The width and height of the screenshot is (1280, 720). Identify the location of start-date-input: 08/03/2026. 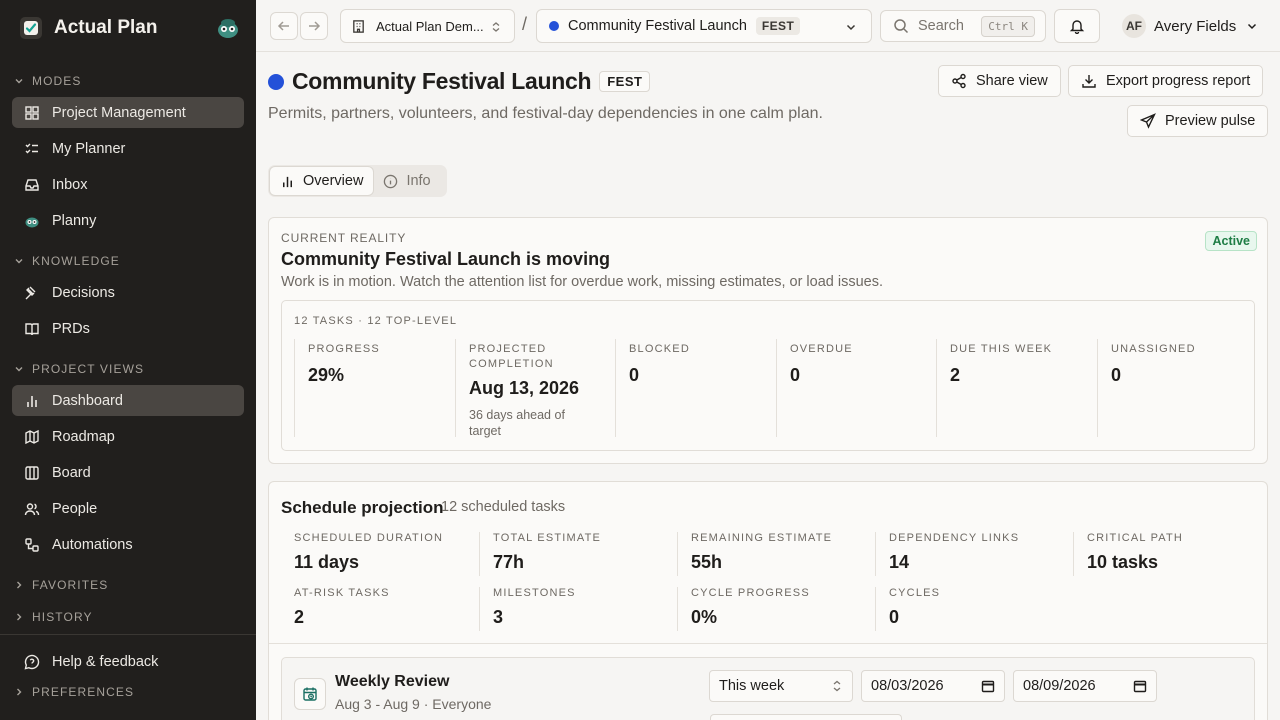
(933, 686).